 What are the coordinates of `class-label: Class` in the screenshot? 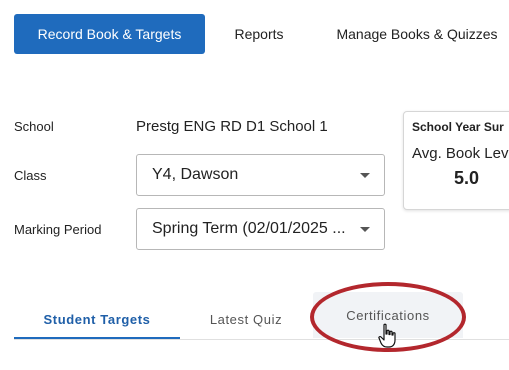 It's located at (30, 175).